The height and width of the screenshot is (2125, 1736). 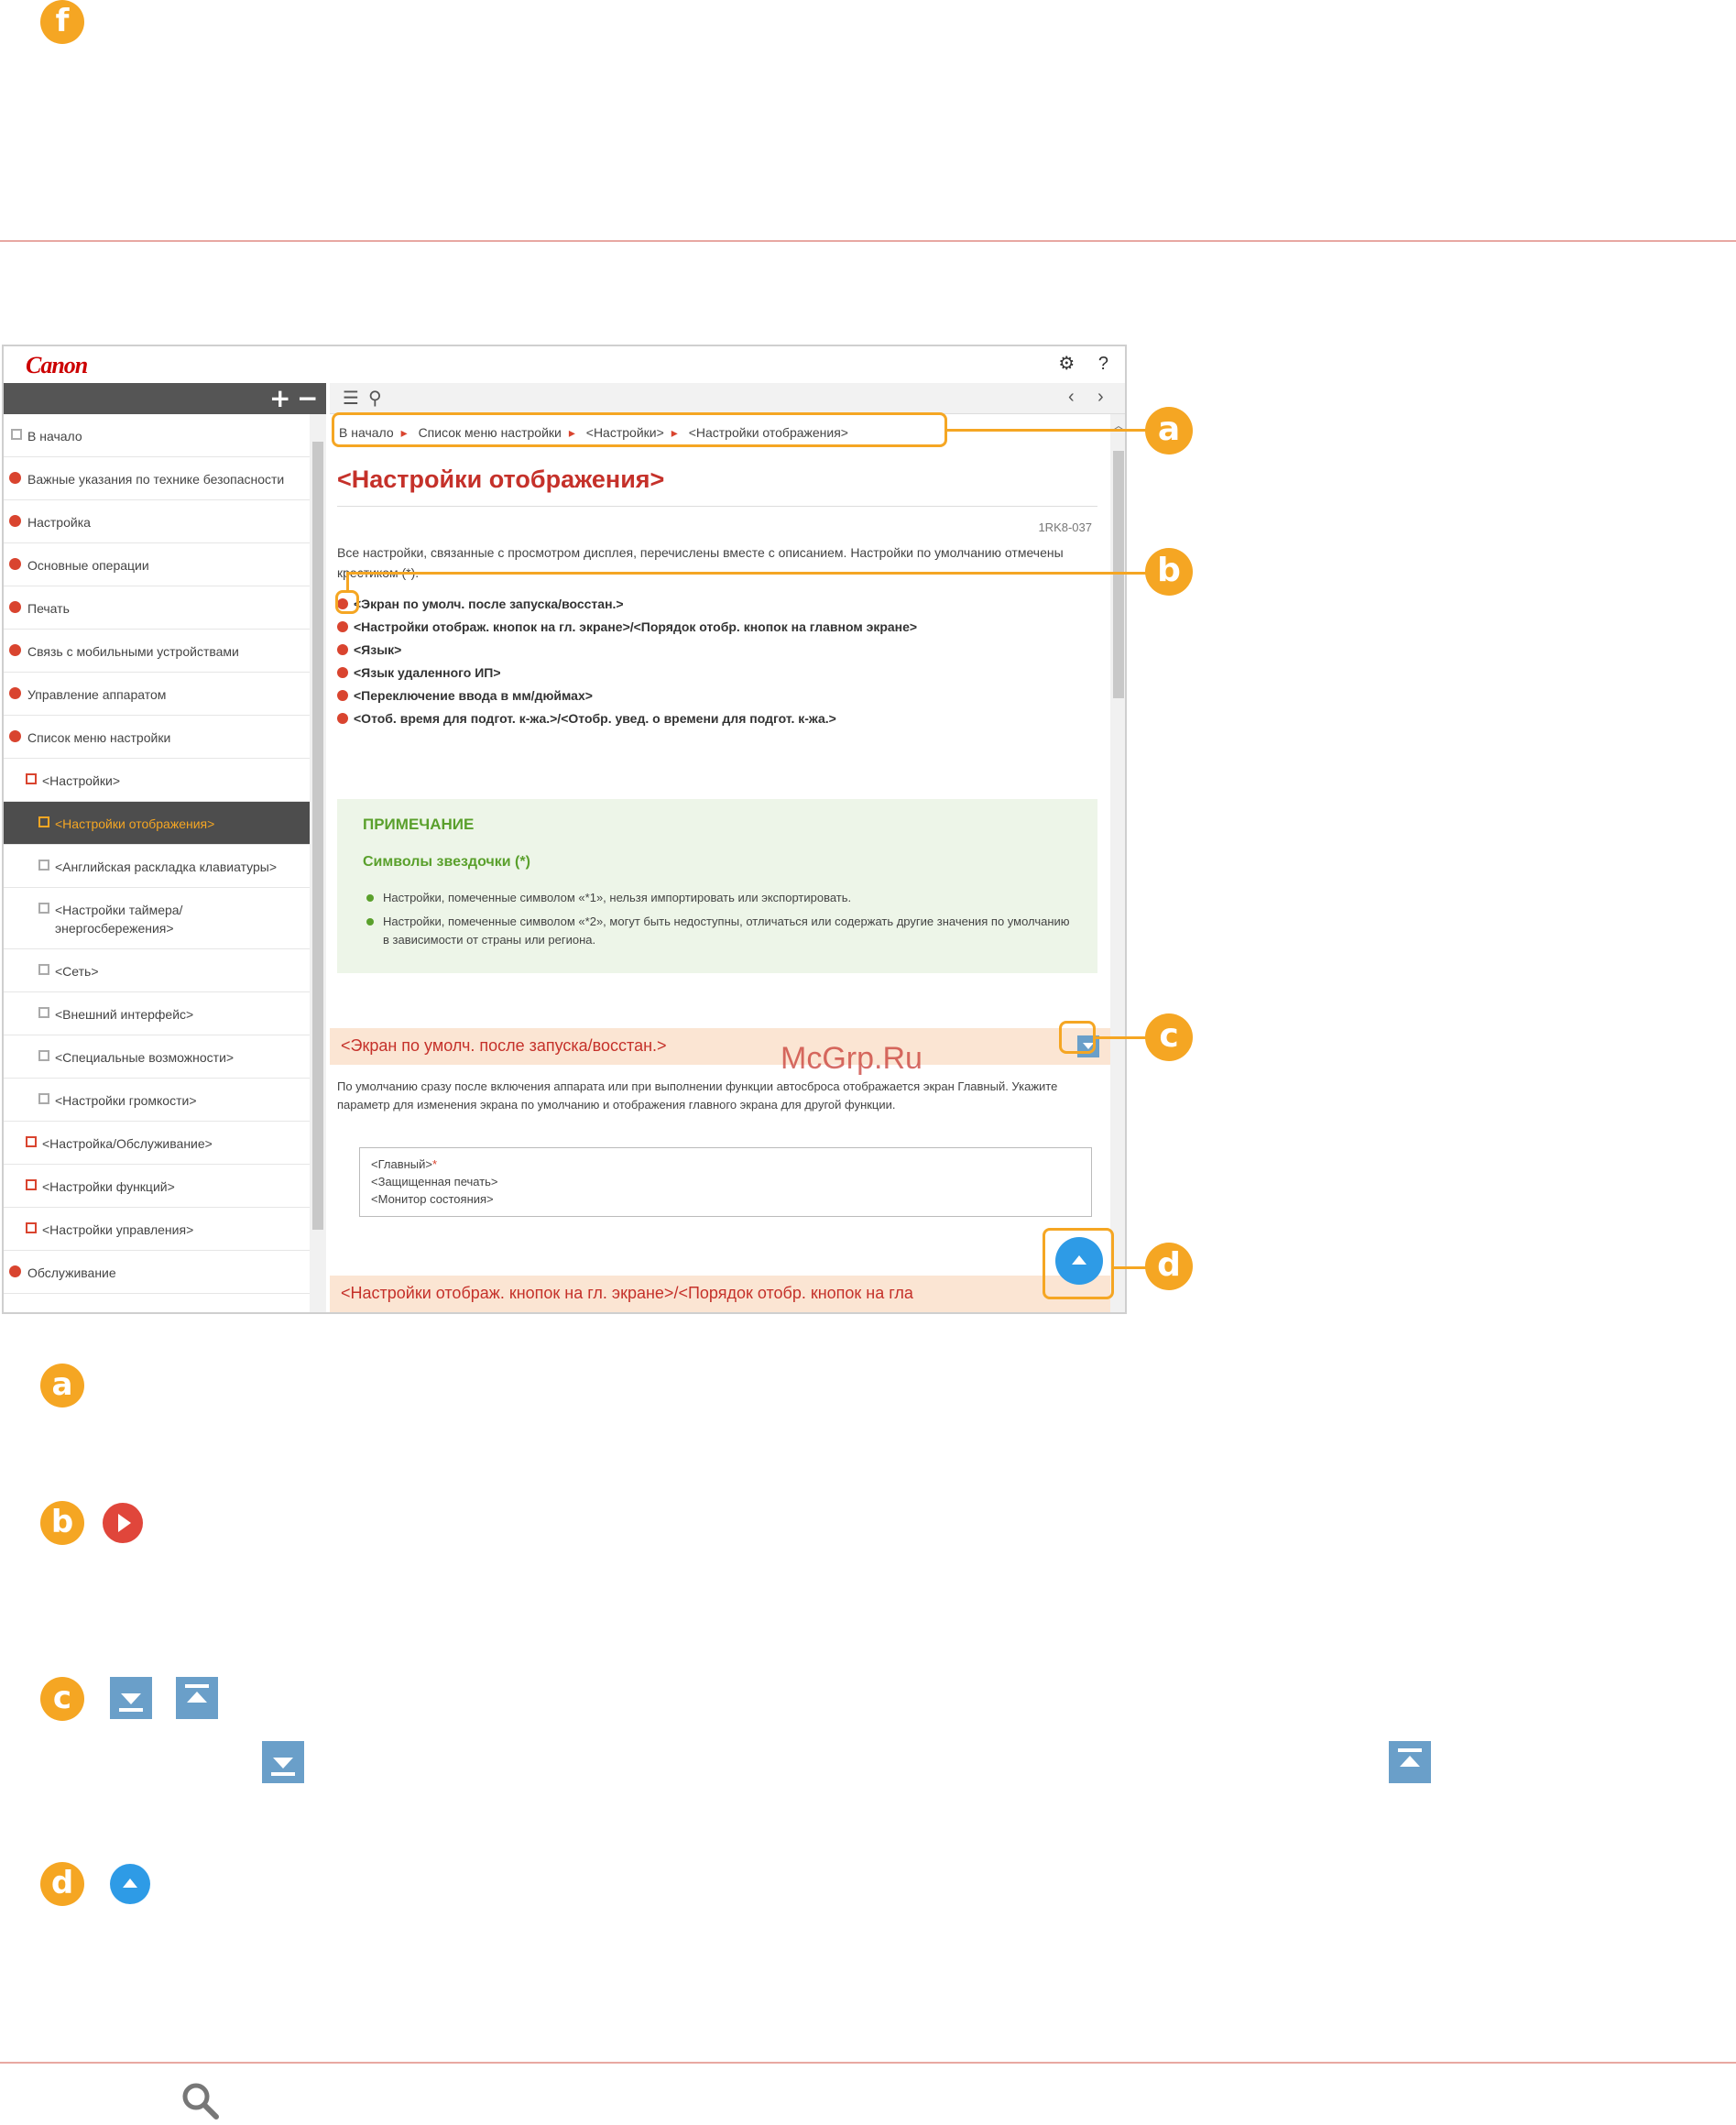 I want to click on topic-link: <Язык>, so click(x=717, y=650).